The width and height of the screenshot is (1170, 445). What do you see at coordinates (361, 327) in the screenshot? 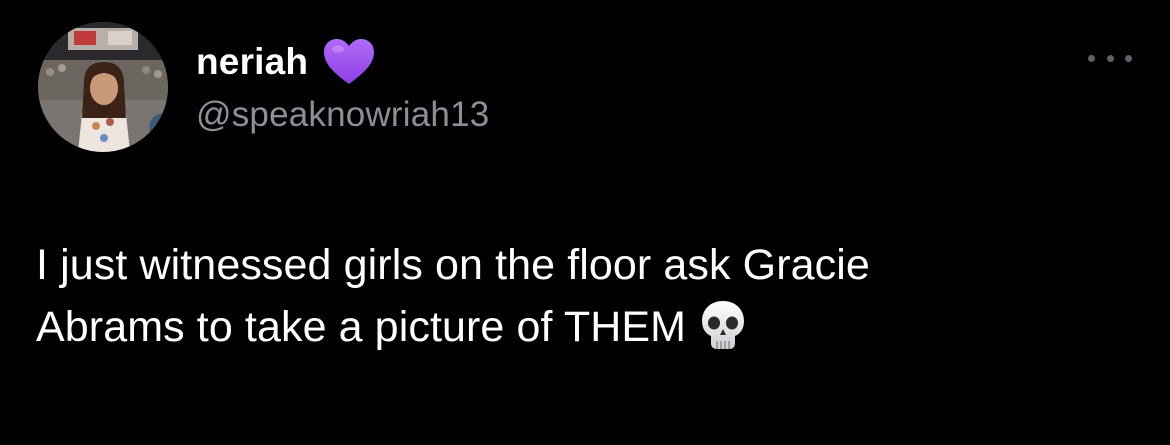
I see `tweet-text-line-2: Abrams to take a picture of THEM` at bounding box center [361, 327].